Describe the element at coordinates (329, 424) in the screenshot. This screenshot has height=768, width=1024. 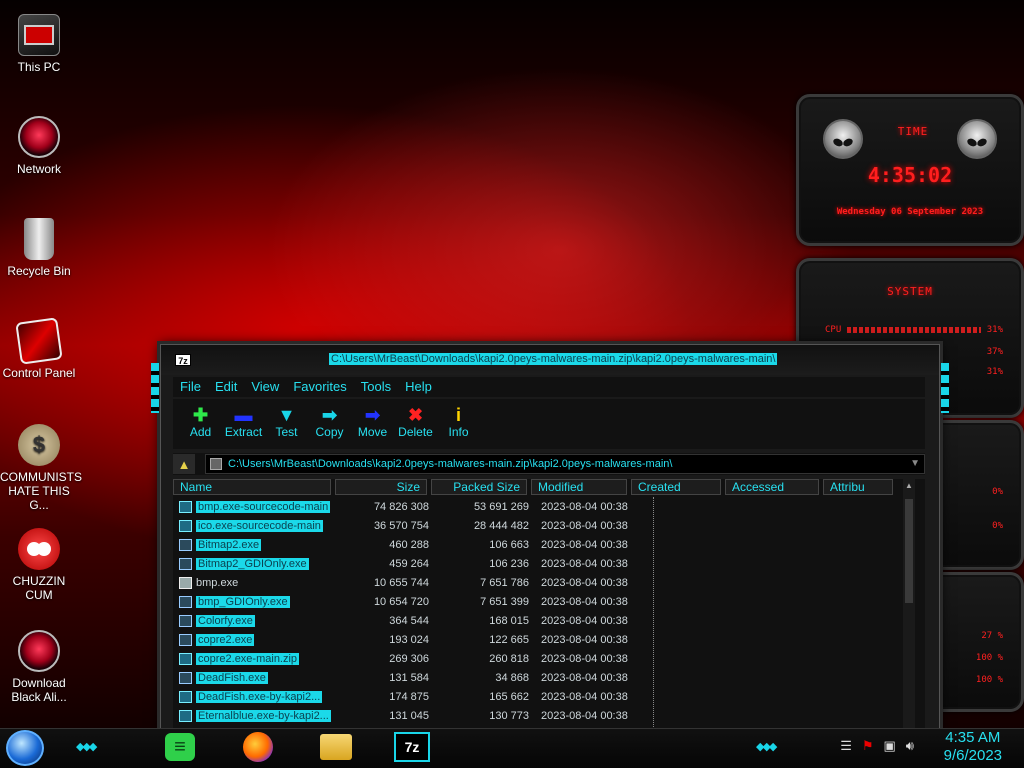
I see `copy-button: ➡ Copy` at that location.